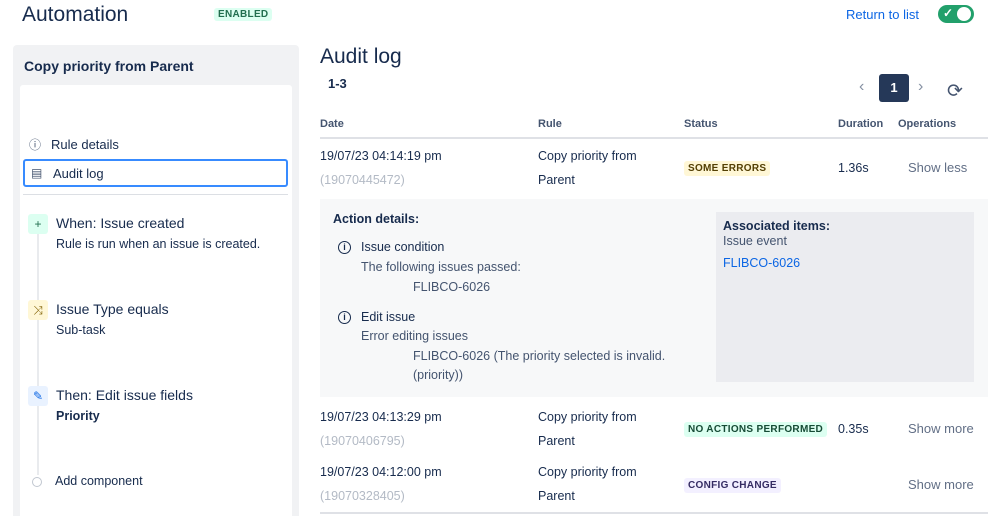 The height and width of the screenshot is (516, 999). Describe the element at coordinates (85, 144) in the screenshot. I see `sidebar-item-label: Rule details` at that location.